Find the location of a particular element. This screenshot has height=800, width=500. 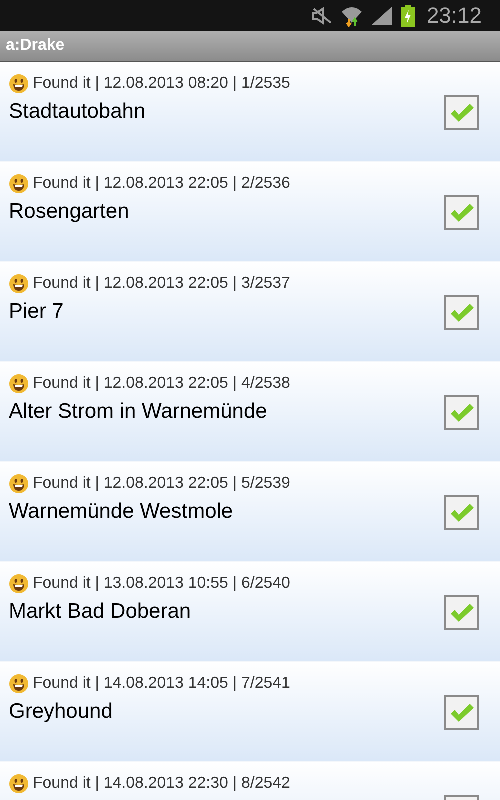

cache-name: Markt Bad Doberan is located at coordinates (100, 612).